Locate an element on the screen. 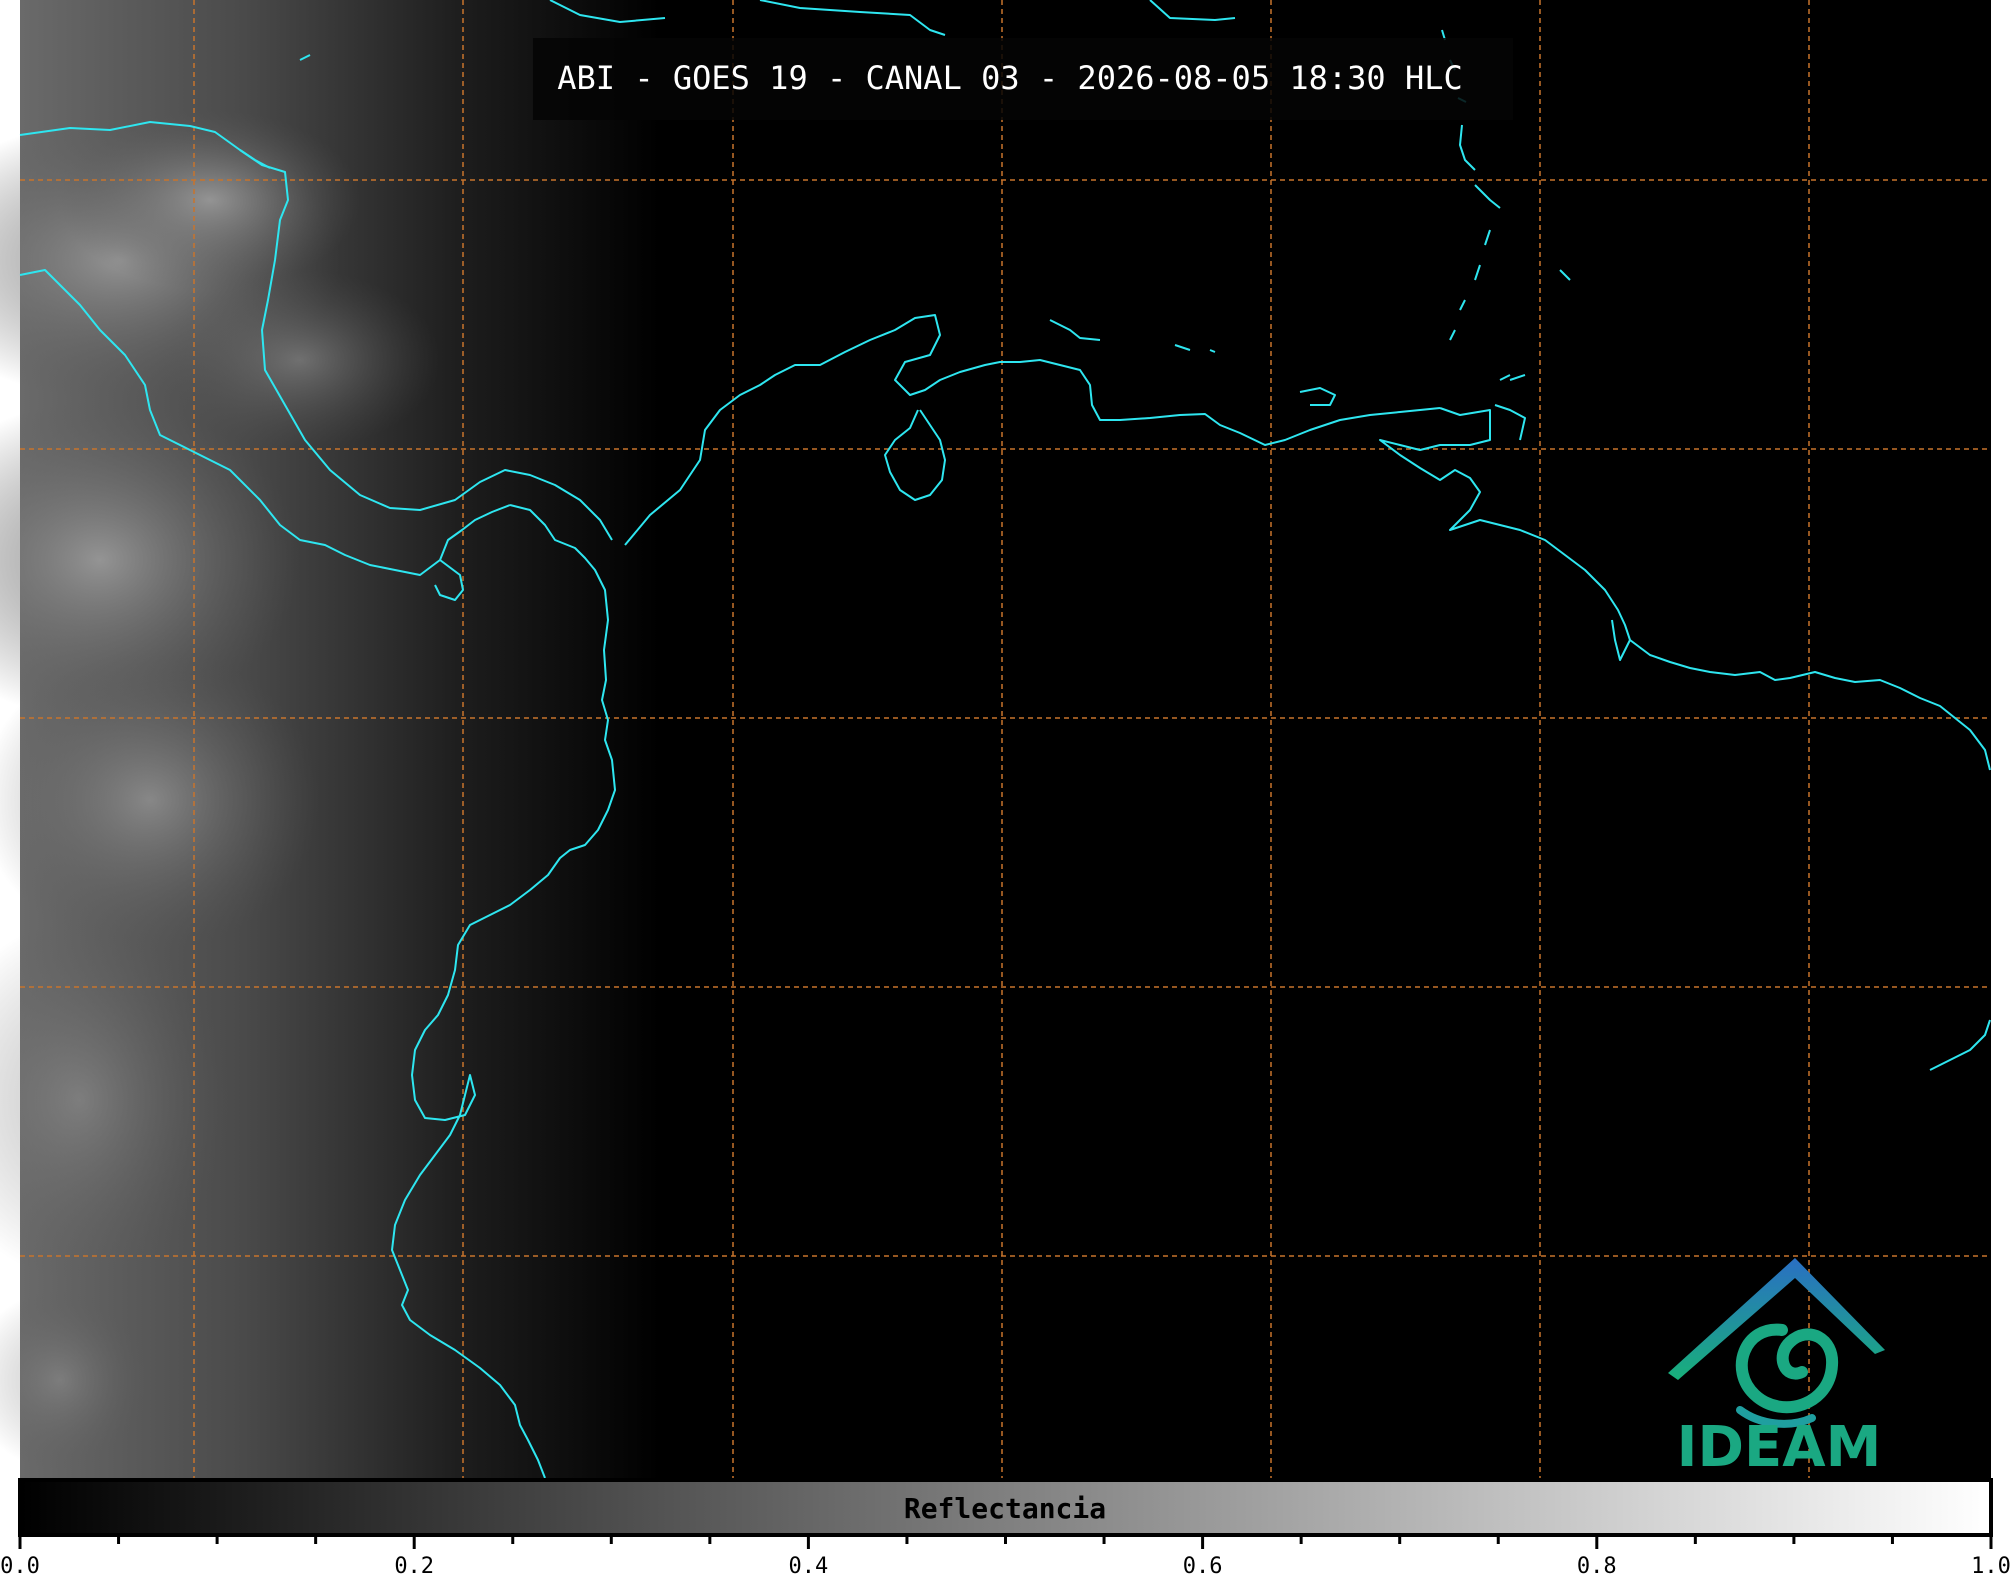 The width and height of the screenshot is (2011, 1581). colorbar-tick-label: 0.6 is located at coordinates (1203, 1565).